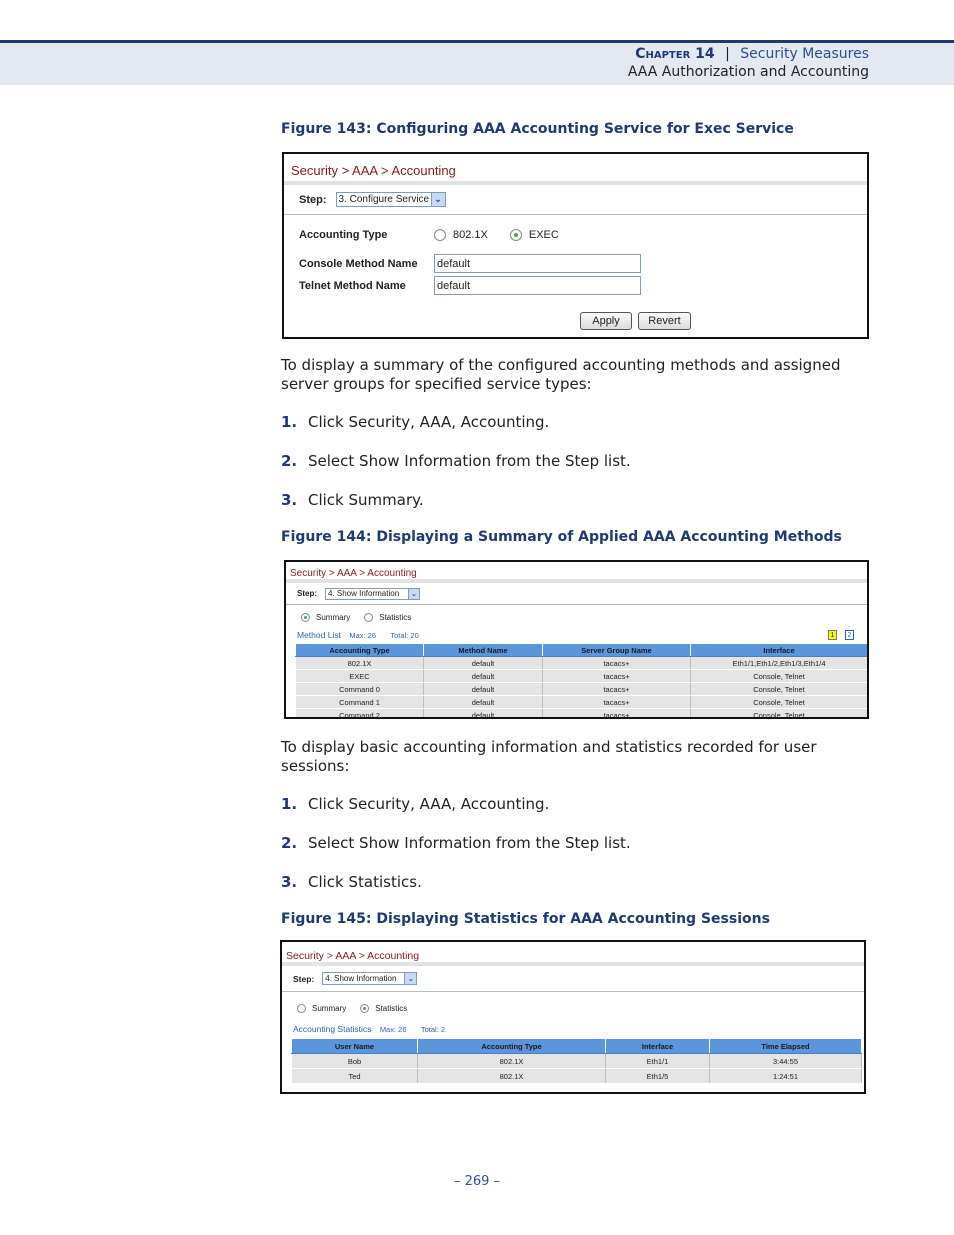  Describe the element at coordinates (384, 199) in the screenshot. I see `step-select-value: 3. Configure Service` at that location.